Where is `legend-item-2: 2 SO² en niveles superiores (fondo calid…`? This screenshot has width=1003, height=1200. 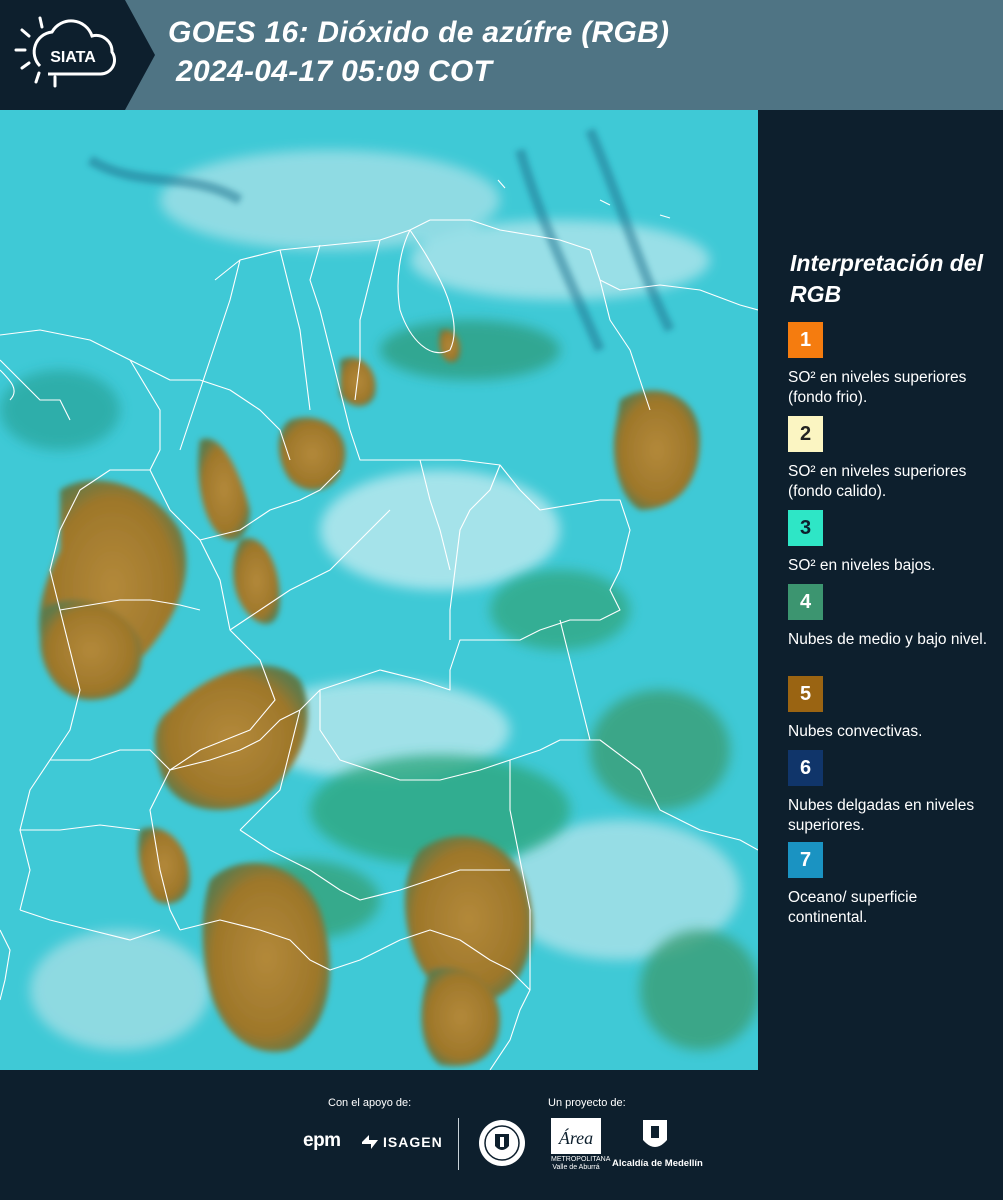
legend-item-2: 2 SO² en niveles superiores (fondo calid… is located at coordinates (893, 459).